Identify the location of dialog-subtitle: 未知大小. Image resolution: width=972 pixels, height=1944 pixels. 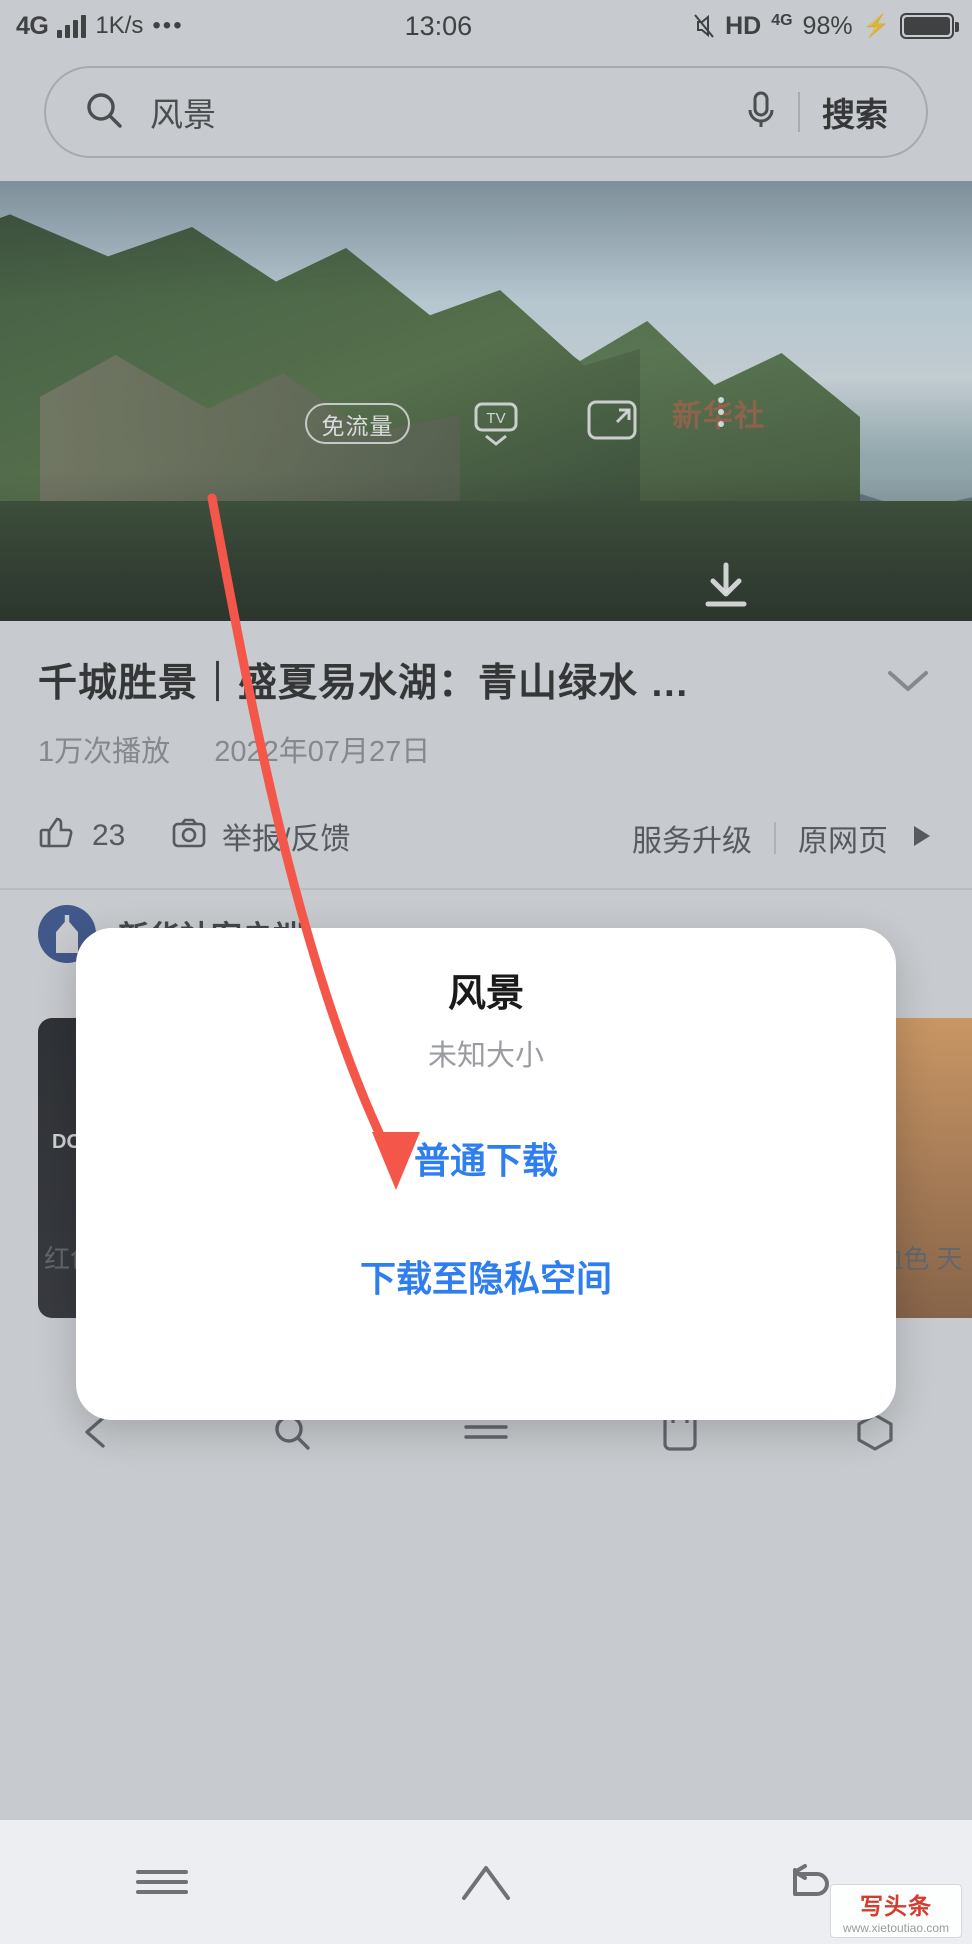
(485, 1056).